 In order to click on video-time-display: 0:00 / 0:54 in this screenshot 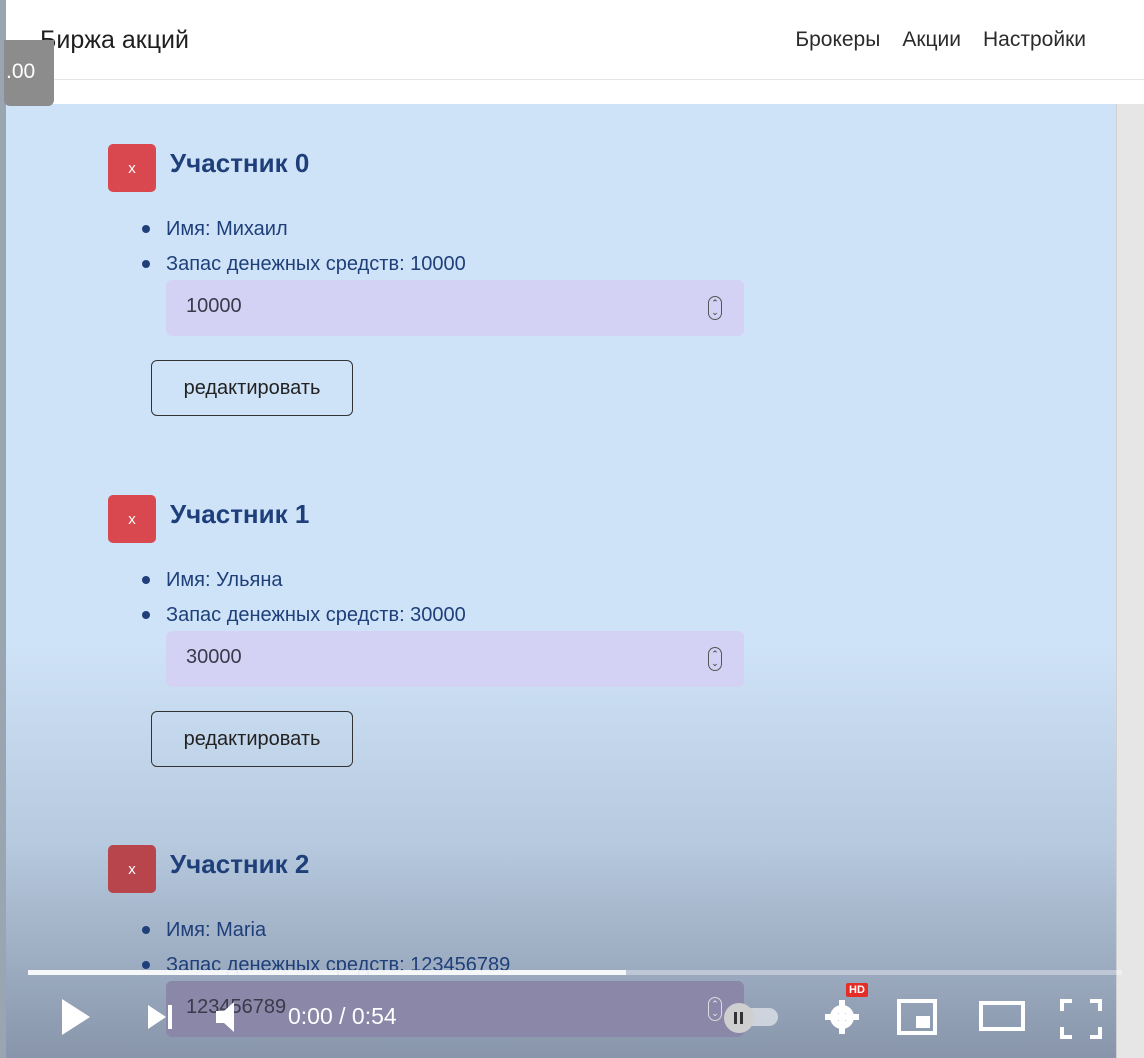, I will do `click(342, 1016)`.